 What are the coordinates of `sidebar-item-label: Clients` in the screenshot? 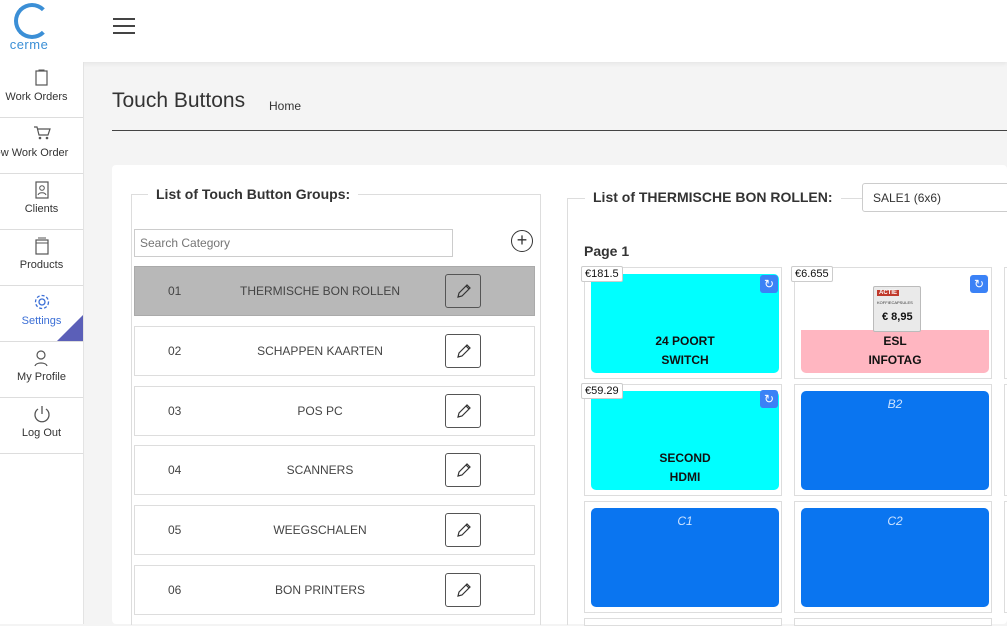 It's located at (41, 209).